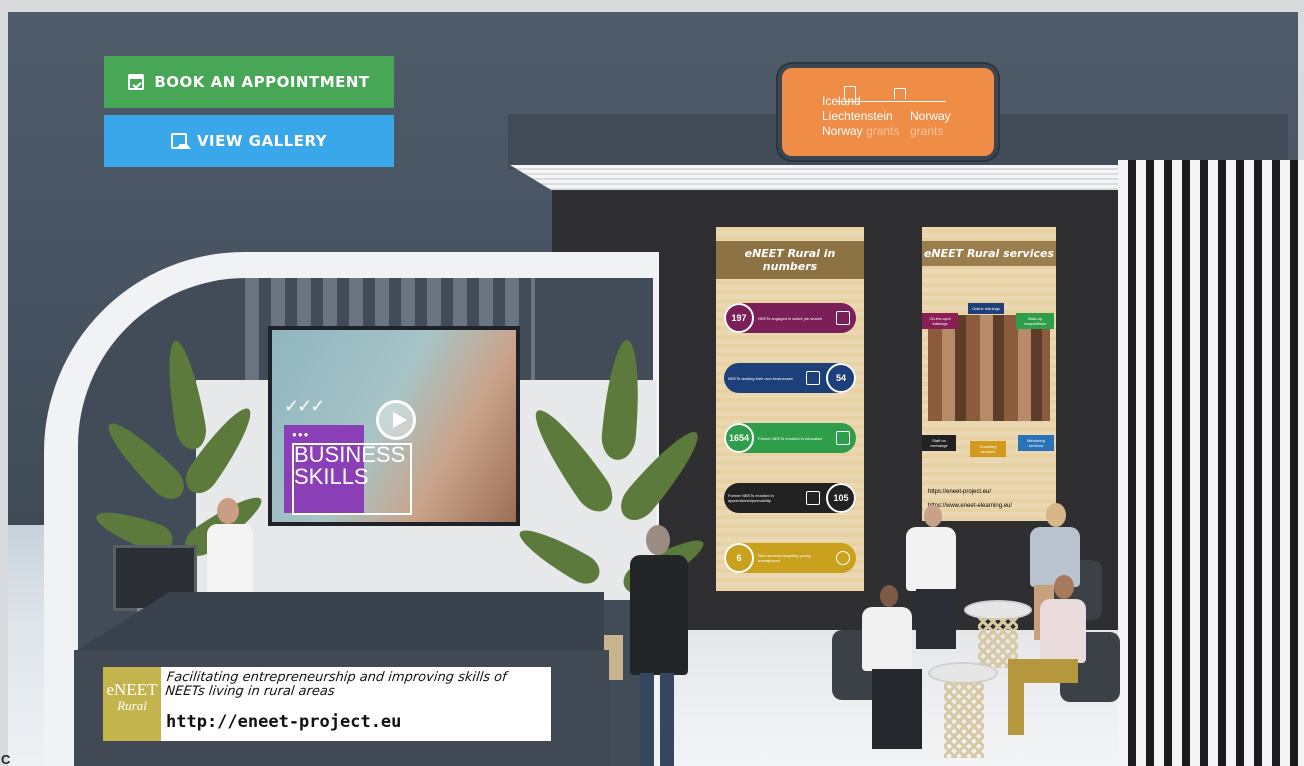 This screenshot has height=766, width=1304. Describe the element at coordinates (930, 116) in the screenshot. I see `grants-line-2-right: Norway` at that location.